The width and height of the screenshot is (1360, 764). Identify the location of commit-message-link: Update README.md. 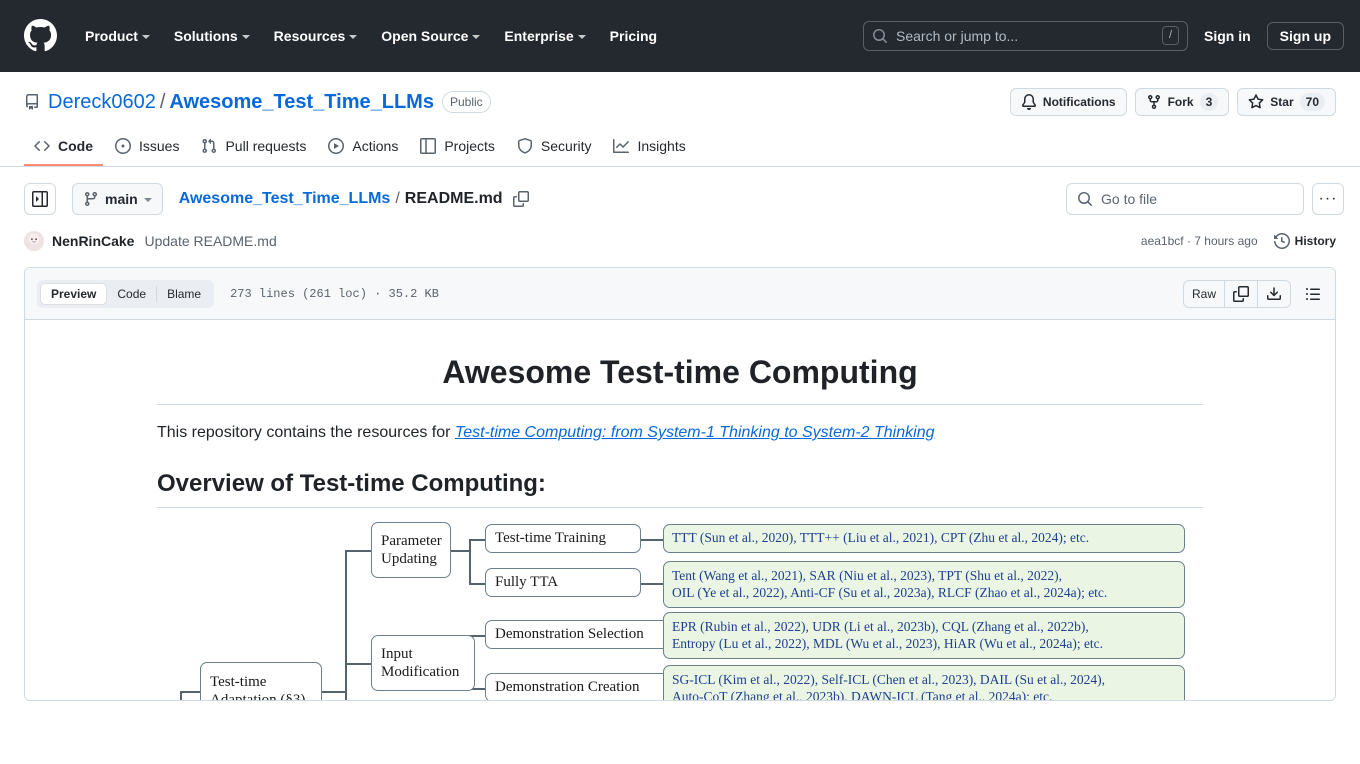
(210, 241).